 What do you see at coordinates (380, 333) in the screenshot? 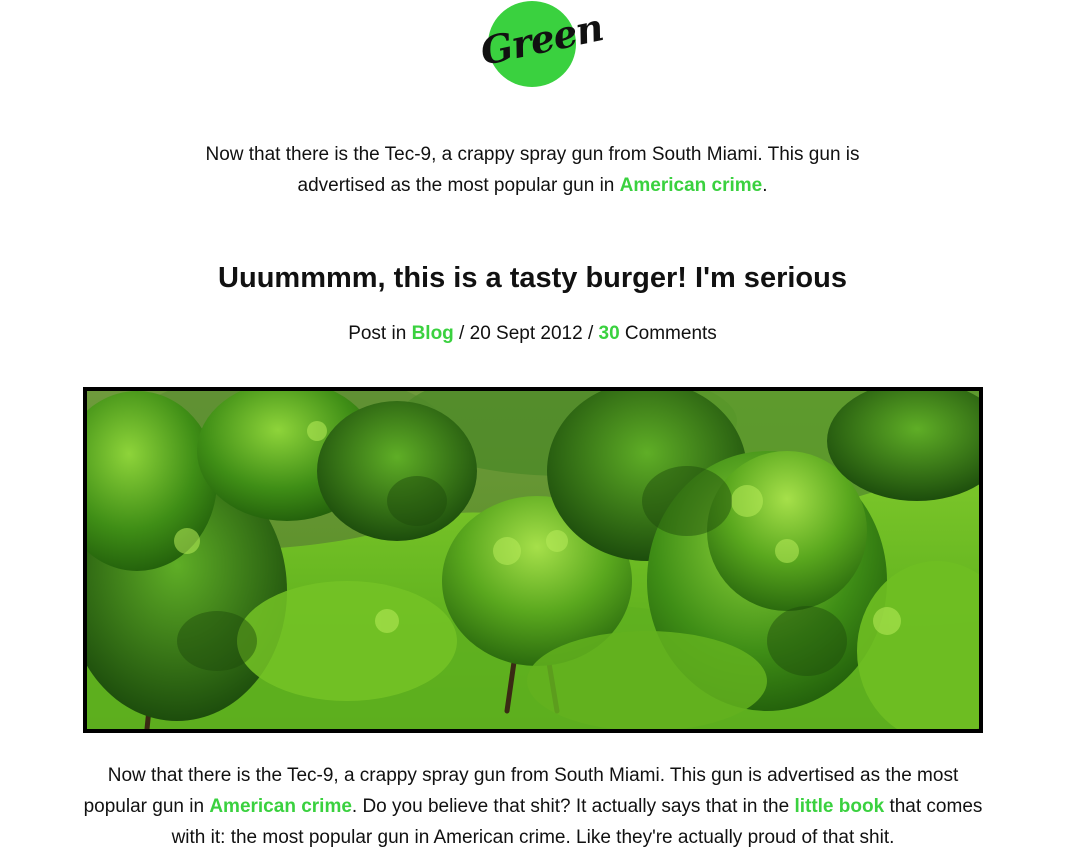
I see `meta-prefix: Post in` at bounding box center [380, 333].